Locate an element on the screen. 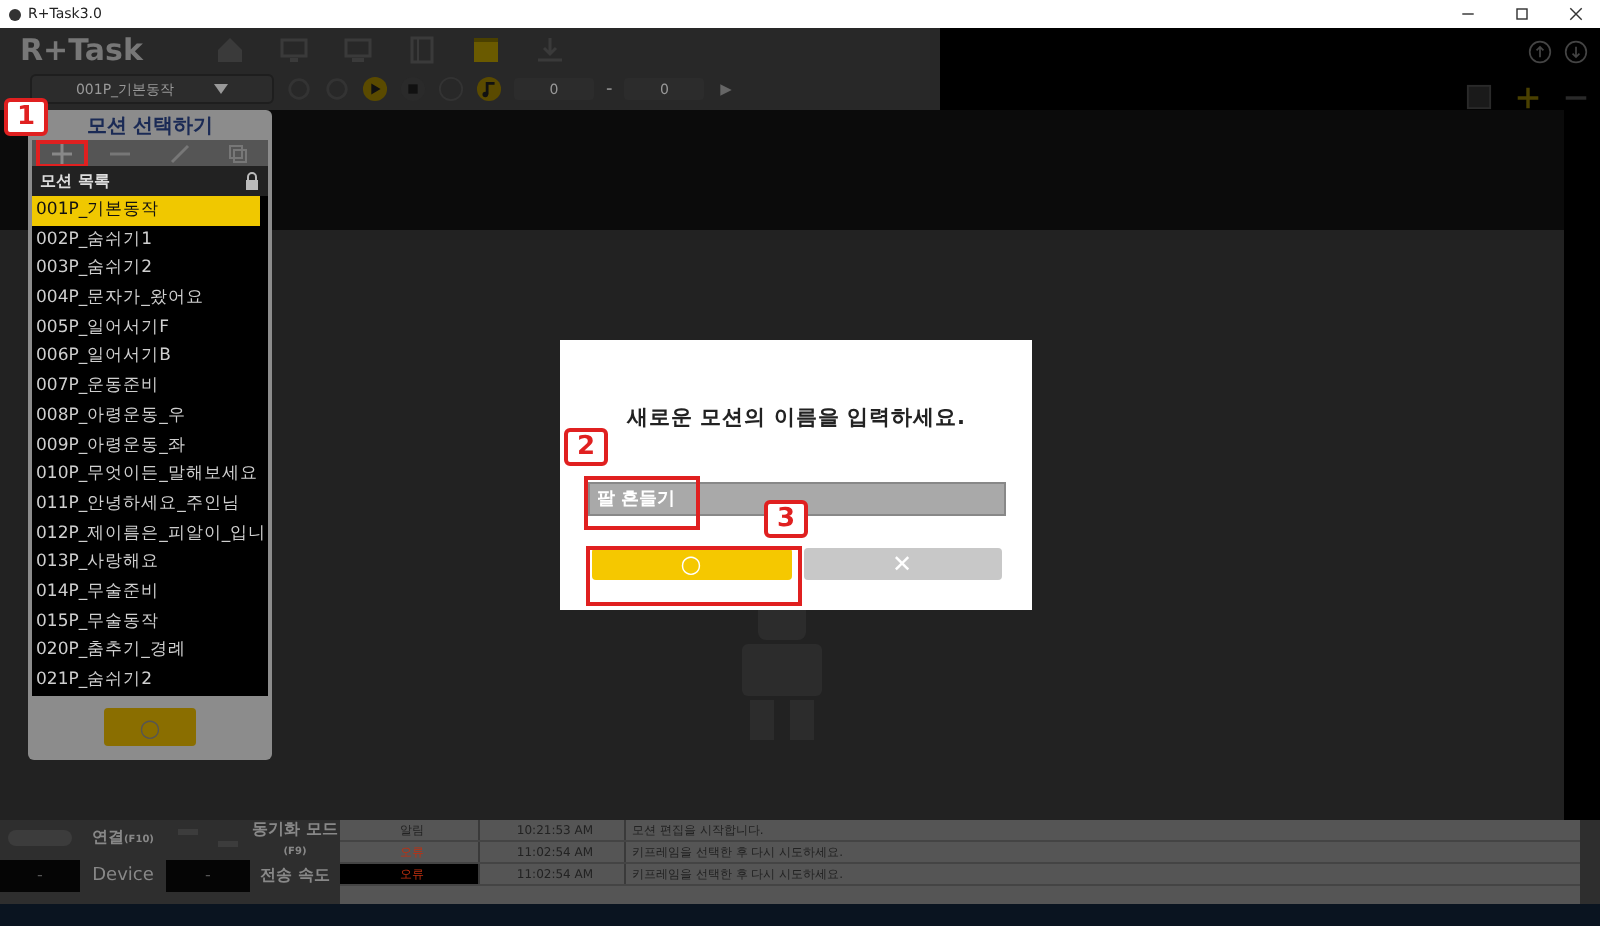  highlight-frame is located at coordinates (642, 503).